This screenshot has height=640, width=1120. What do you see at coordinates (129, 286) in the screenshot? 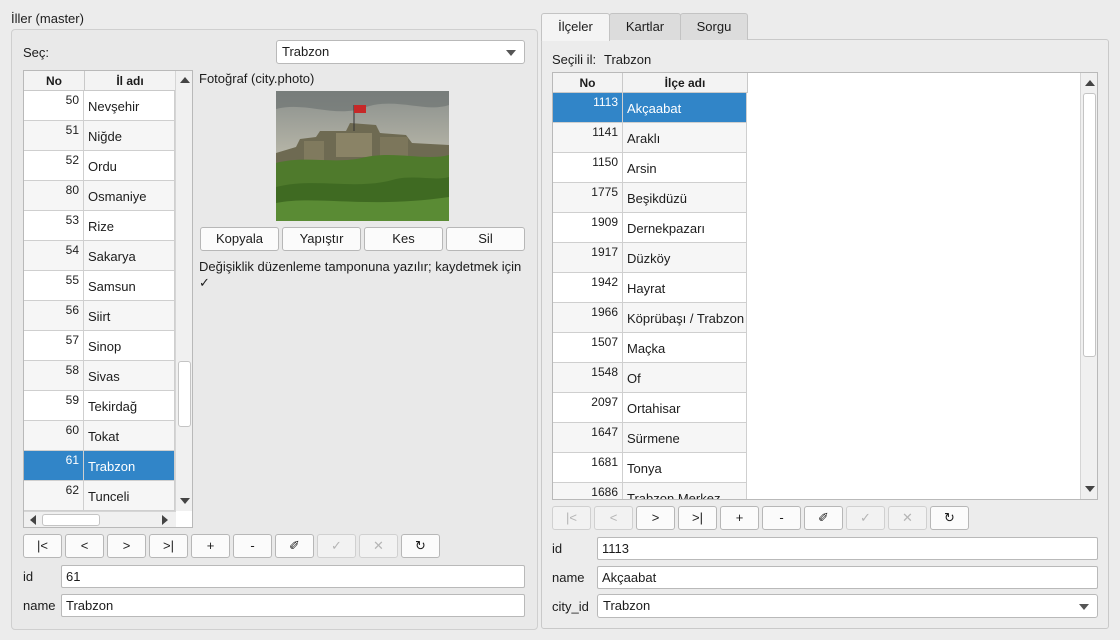
I see `cell-name: Samsun` at bounding box center [129, 286].